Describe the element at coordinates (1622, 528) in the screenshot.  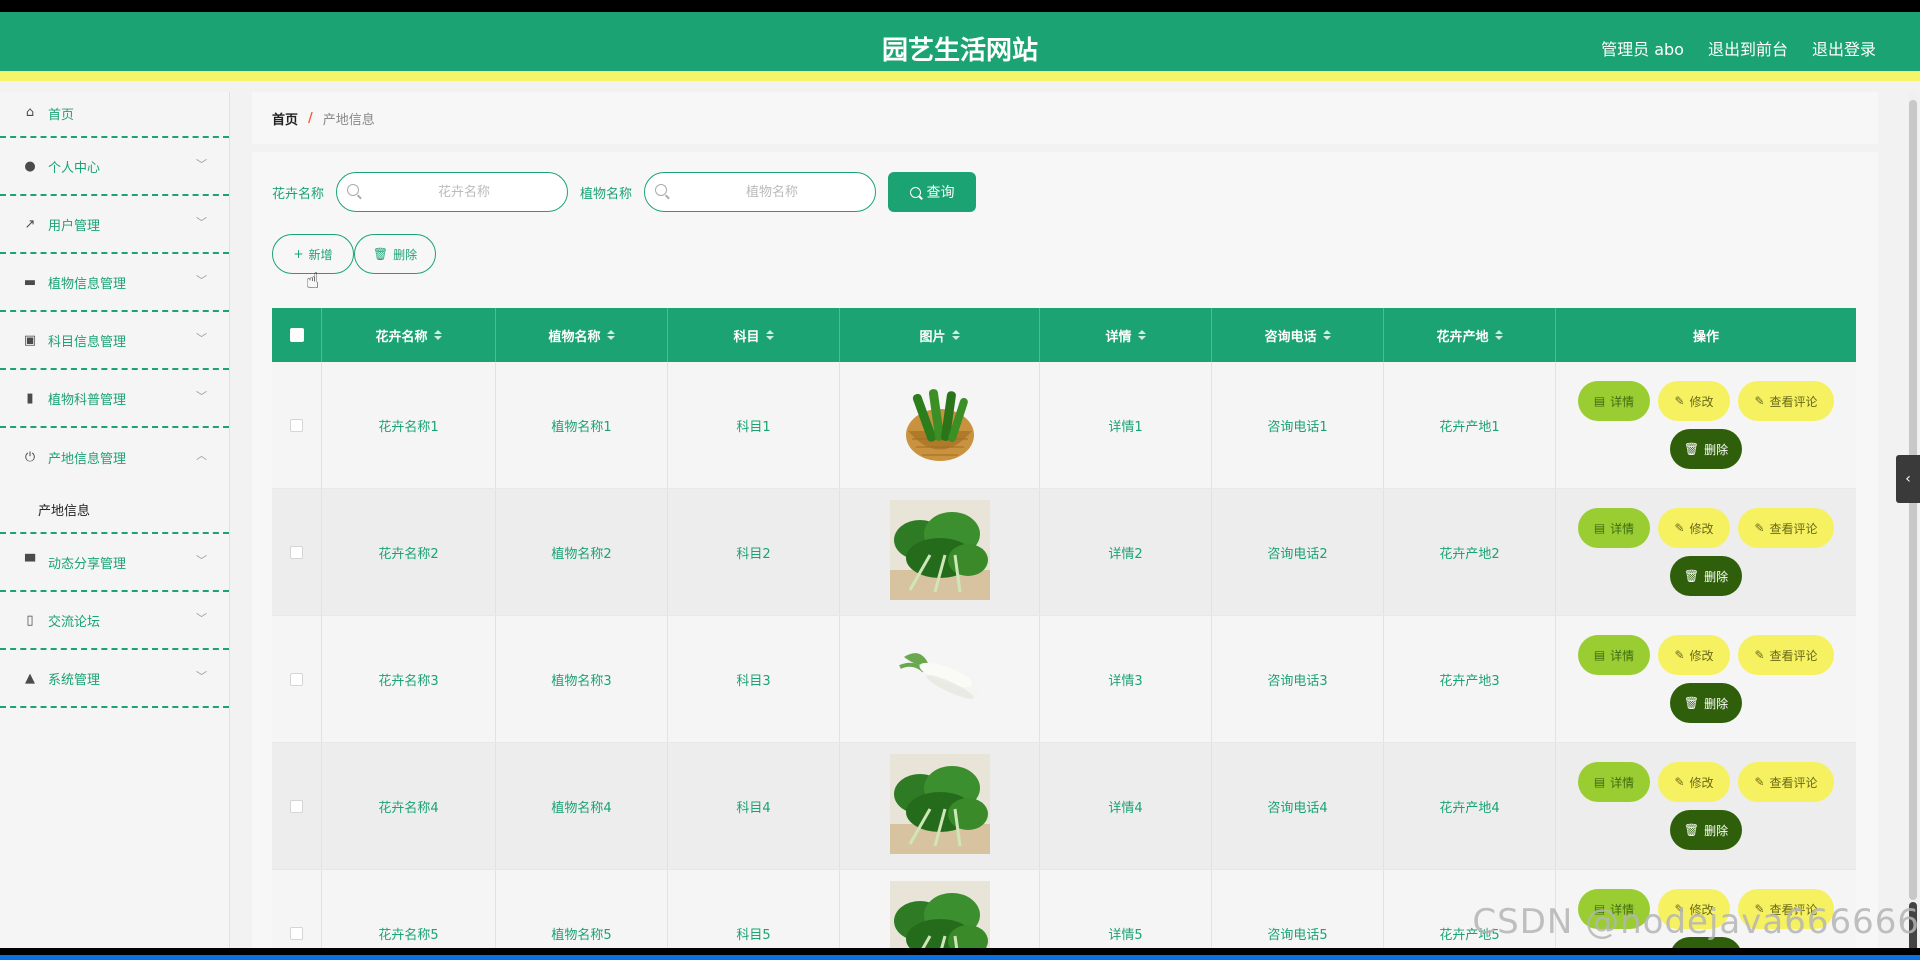
I see `row-detail-label: 详情` at that location.